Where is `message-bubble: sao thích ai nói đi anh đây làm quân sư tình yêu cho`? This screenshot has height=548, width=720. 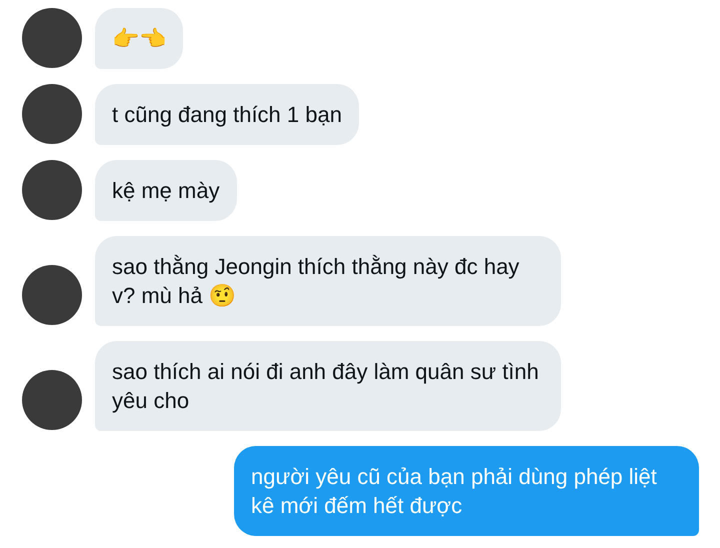
message-bubble: sao thích ai nói đi anh đây làm quân sư tình yêu cho is located at coordinates (328, 386).